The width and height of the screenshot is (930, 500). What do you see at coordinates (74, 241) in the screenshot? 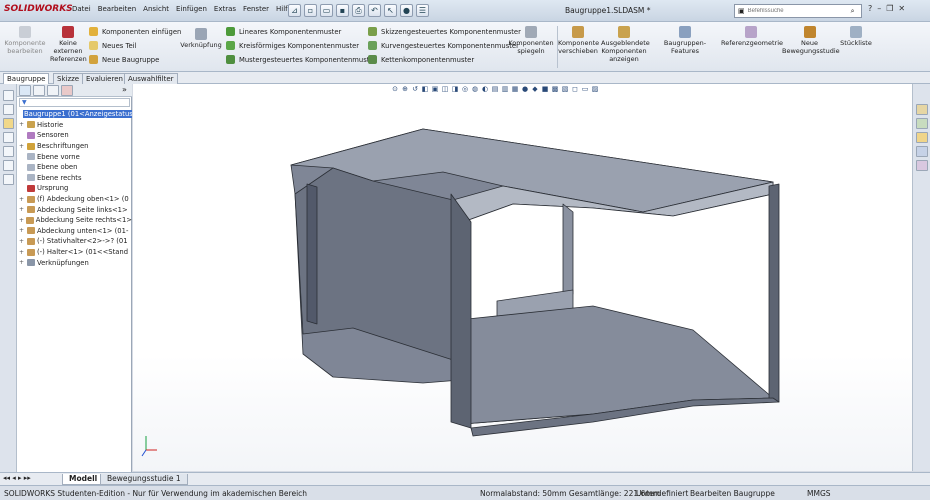
I see `tree-item: + (-) Stativhalter<2>->? (01` at bounding box center [74, 241].